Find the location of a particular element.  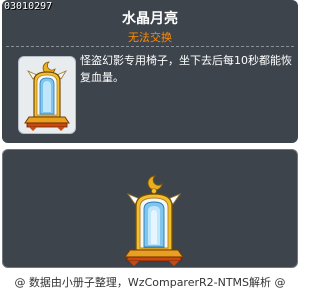

item-description: 怪盗幻影专用椅子，坐下去后每10秒都能恢复血量。 is located at coordinates (186, 69).